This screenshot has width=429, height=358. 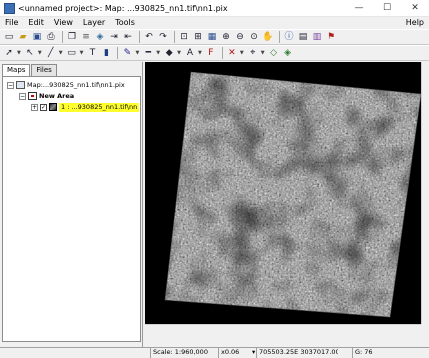 What do you see at coordinates (128, 37) in the screenshot?
I see `import-icon: ⇤` at bounding box center [128, 37].